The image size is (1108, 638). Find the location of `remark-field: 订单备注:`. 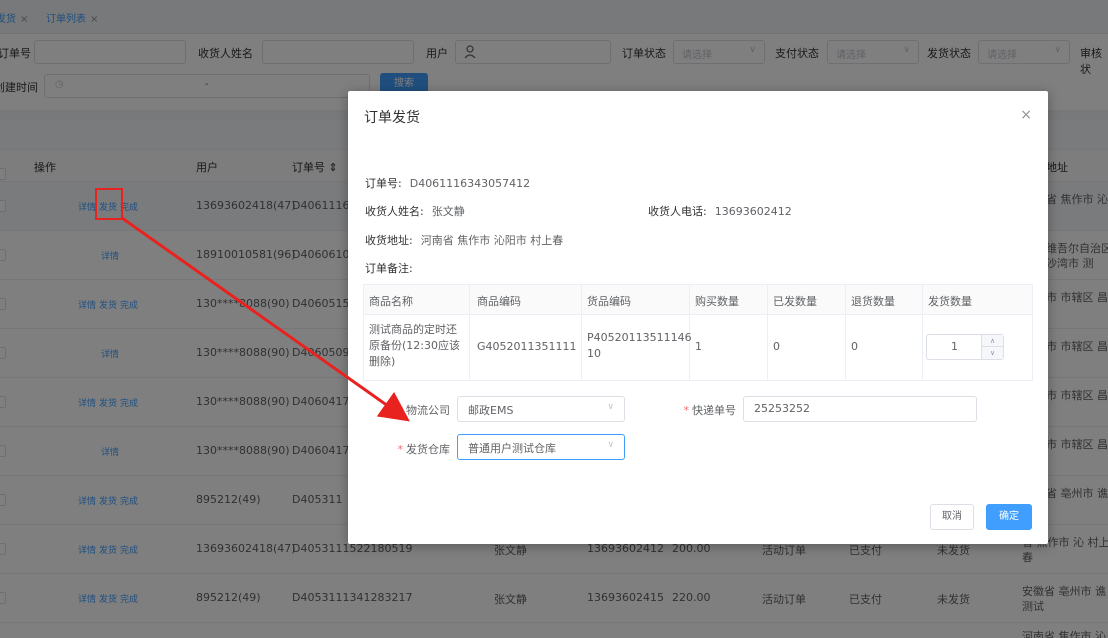

remark-field: 订单备注: is located at coordinates (389, 268).